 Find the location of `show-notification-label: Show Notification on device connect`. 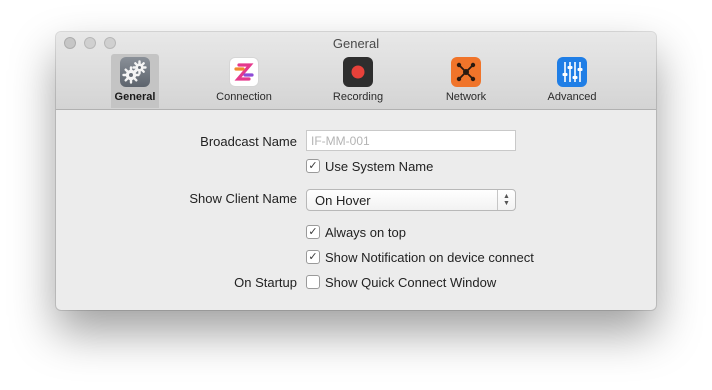

show-notification-label: Show Notification on device connect is located at coordinates (429, 257).